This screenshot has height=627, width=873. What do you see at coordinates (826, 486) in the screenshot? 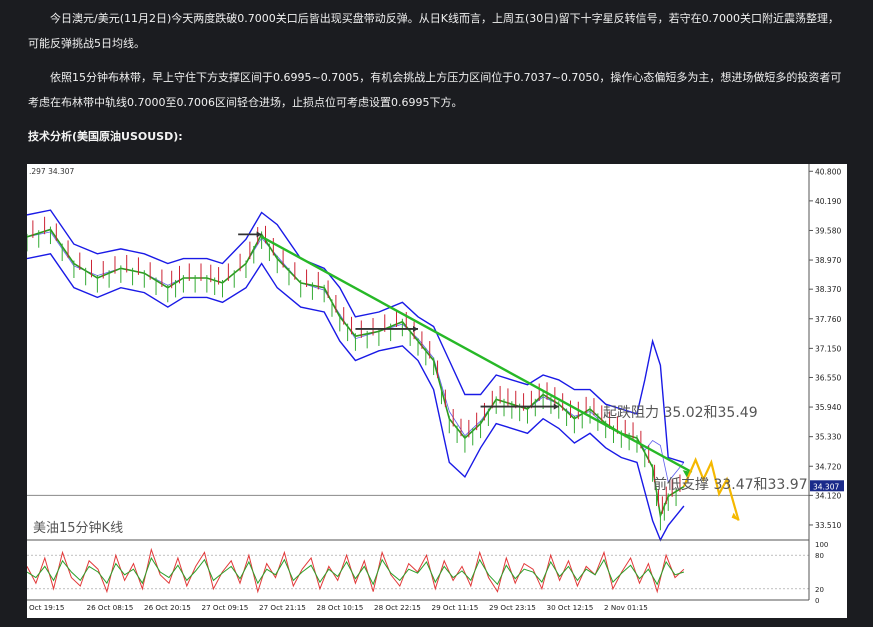
I see `current-price-label: 34.307` at bounding box center [826, 486].